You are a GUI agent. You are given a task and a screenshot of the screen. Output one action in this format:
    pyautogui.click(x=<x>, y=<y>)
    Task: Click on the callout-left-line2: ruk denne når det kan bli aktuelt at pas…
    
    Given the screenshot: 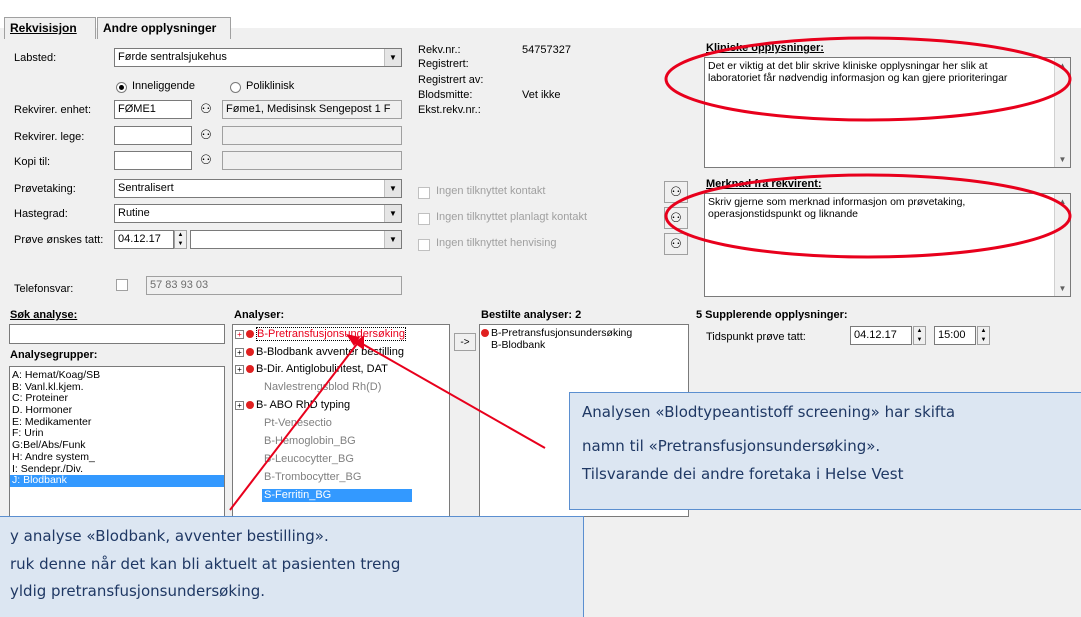 What is the action you would take?
    pyautogui.click(x=205, y=564)
    